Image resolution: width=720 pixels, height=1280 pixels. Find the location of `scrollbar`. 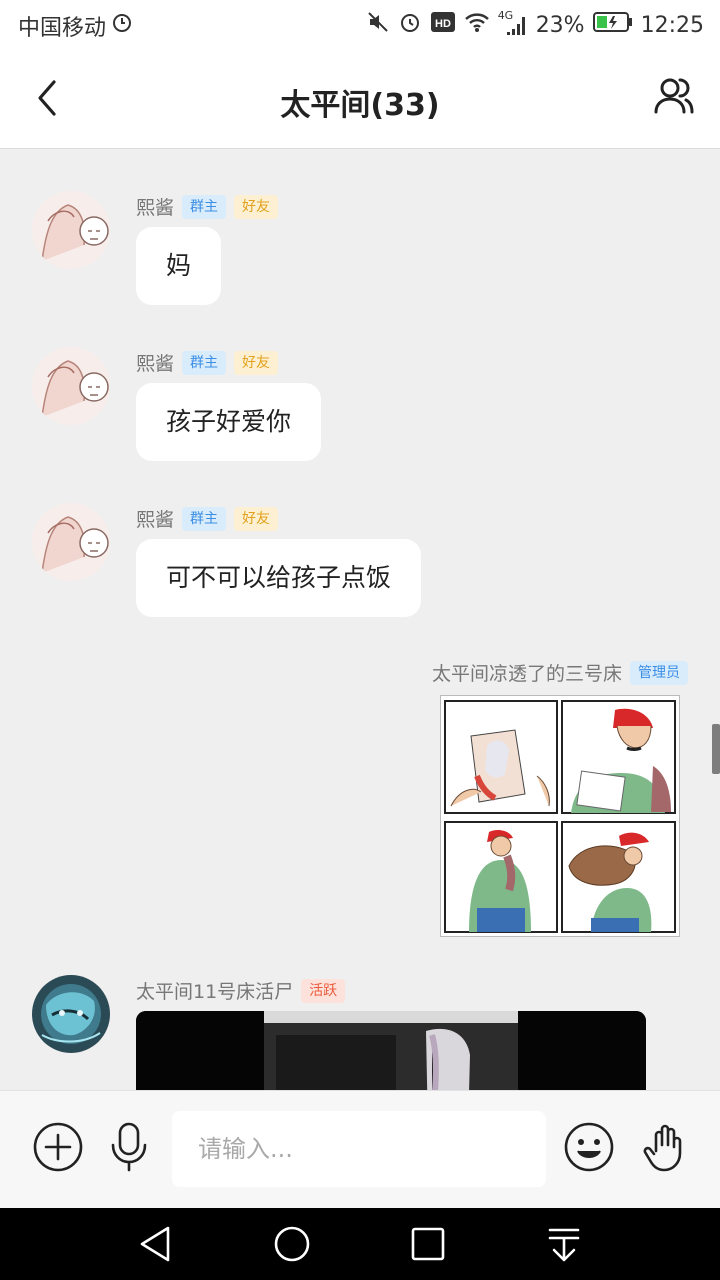

scrollbar is located at coordinates (716, 749).